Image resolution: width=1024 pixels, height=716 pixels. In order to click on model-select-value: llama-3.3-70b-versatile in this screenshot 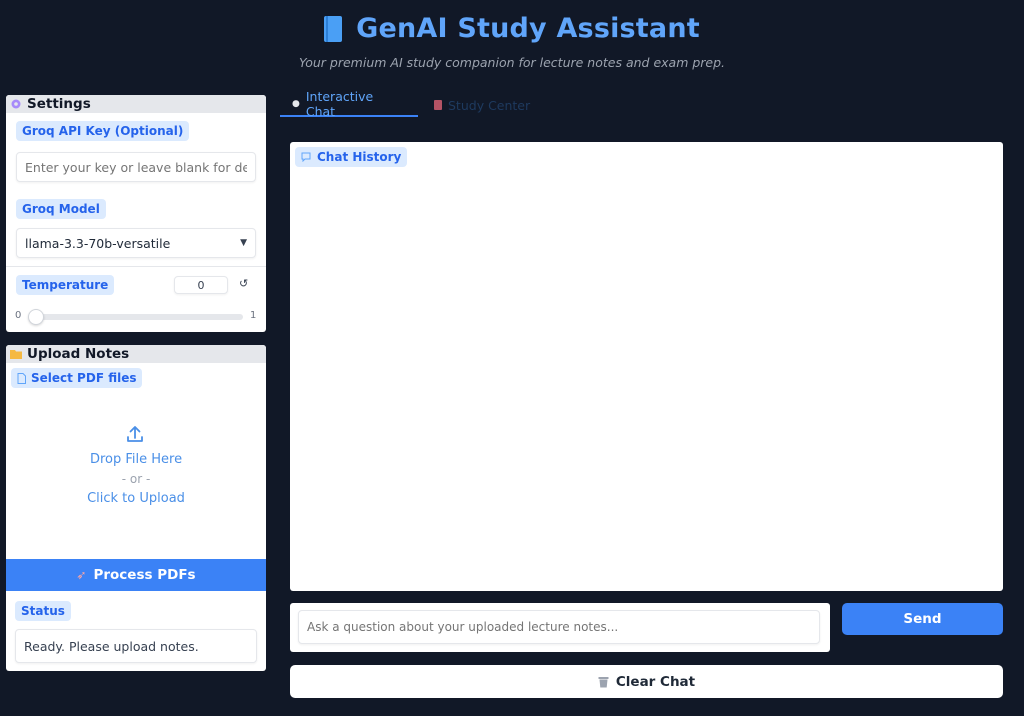, I will do `click(98, 243)`.